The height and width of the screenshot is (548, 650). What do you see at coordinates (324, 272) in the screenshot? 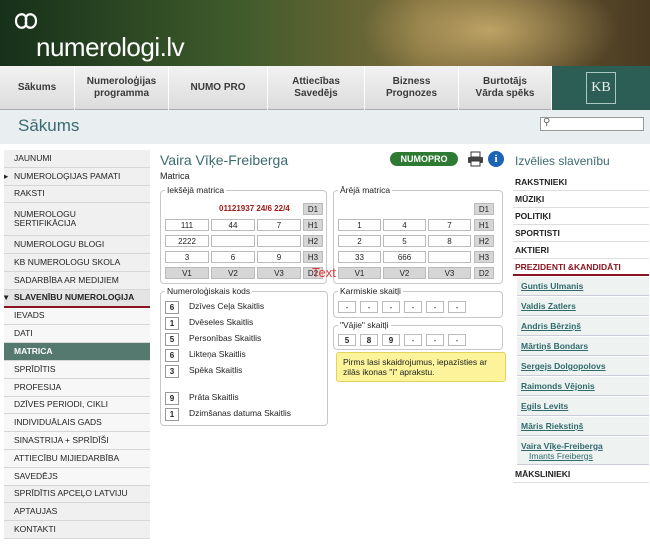
I see `text-overlay: Text` at bounding box center [324, 272].